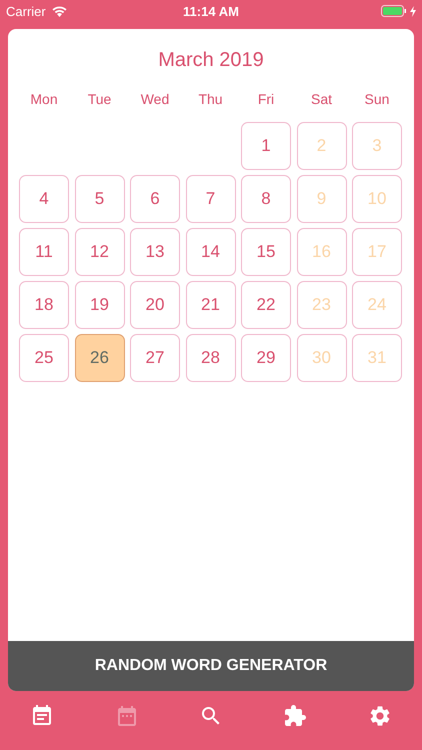 Image resolution: width=422 pixels, height=750 pixels. I want to click on day-cell: 7, so click(211, 199).